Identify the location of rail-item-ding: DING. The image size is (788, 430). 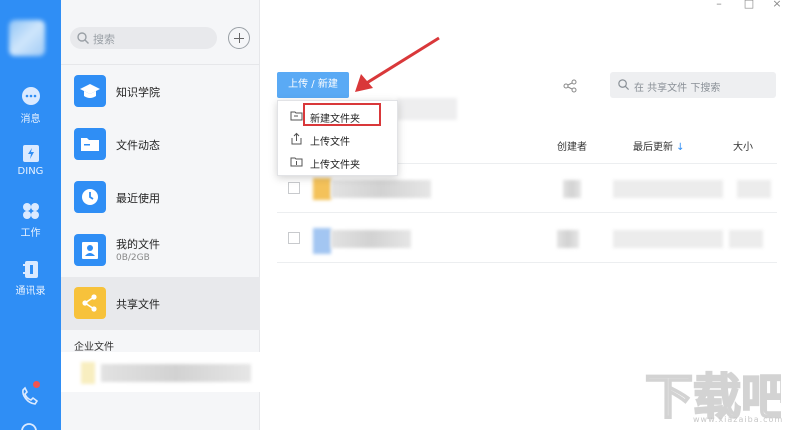
(30, 159).